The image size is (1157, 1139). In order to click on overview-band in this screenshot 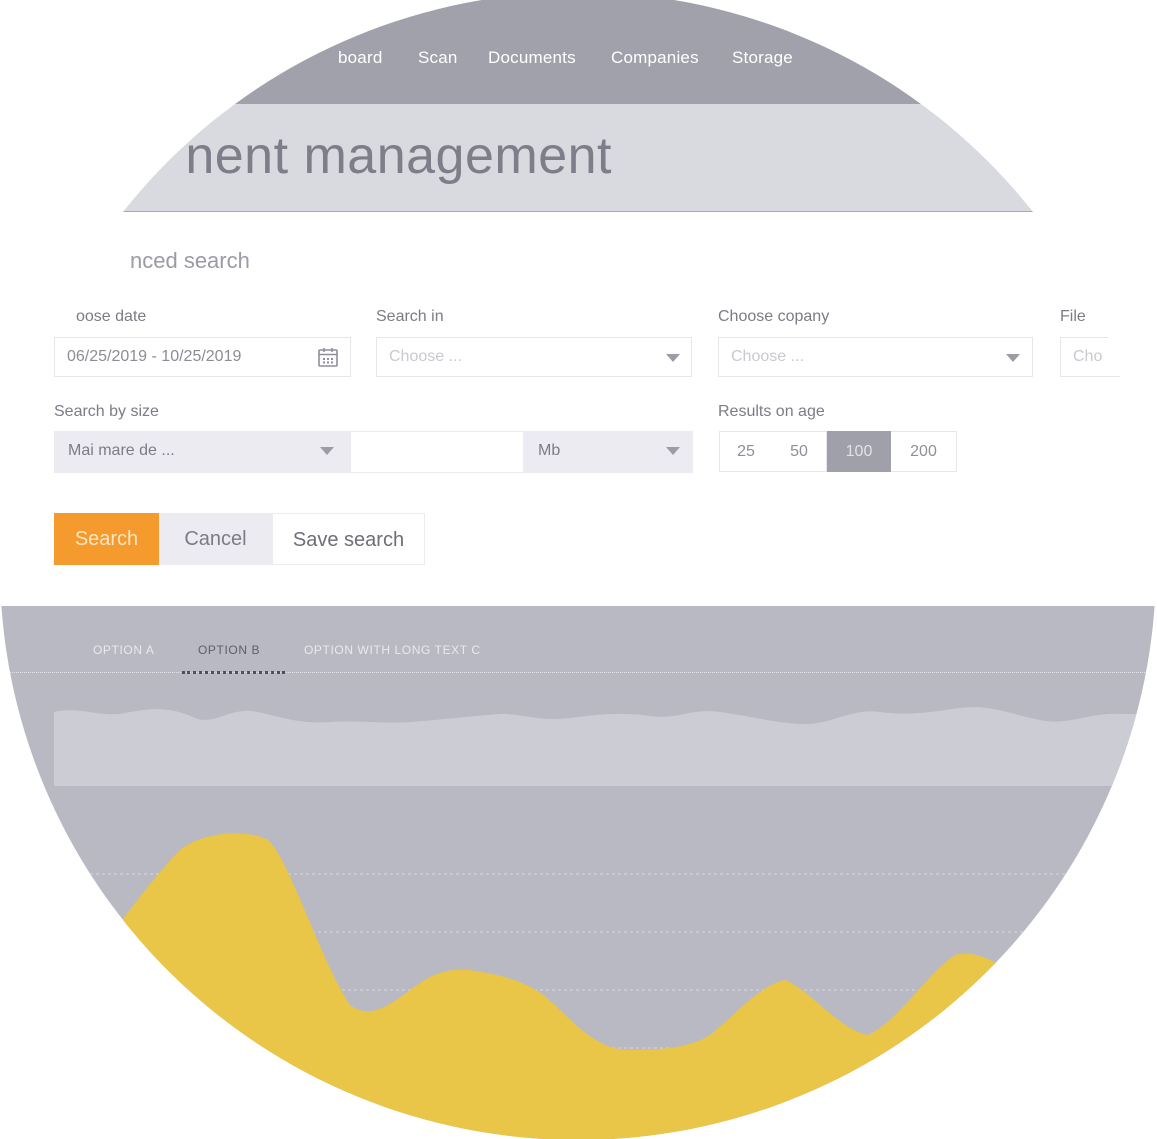, I will do `click(605, 746)`.